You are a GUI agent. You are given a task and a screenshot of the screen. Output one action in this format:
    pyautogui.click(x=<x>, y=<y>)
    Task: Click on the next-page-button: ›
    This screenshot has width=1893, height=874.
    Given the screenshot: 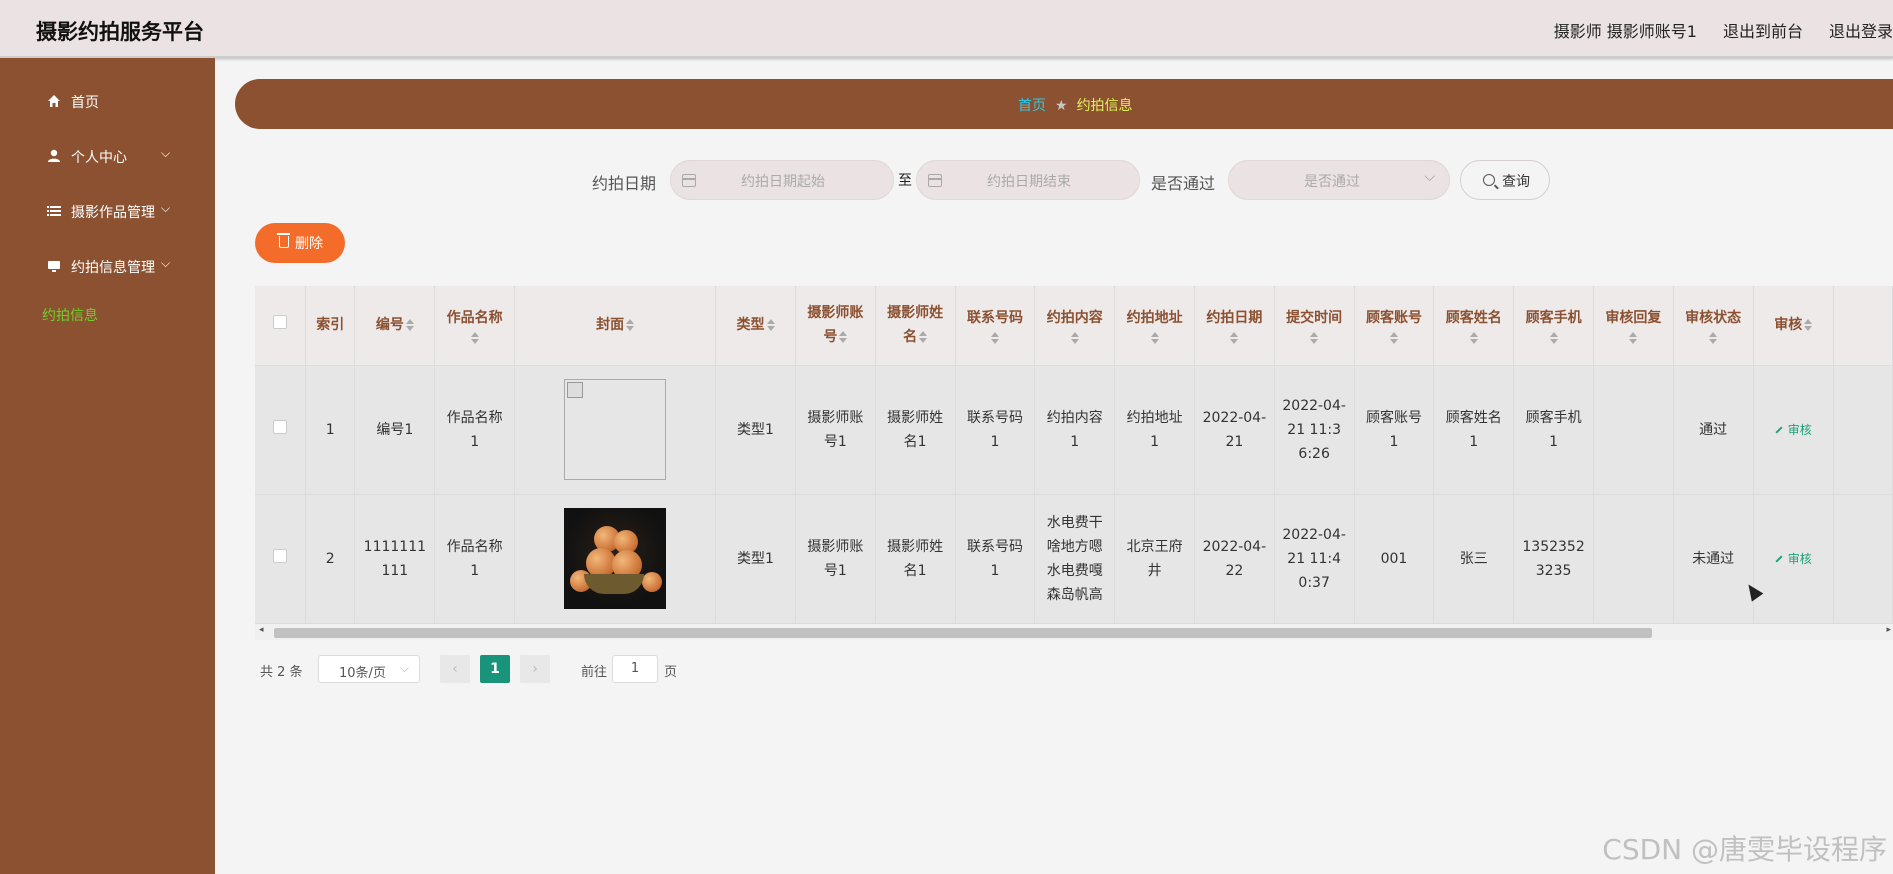 What is the action you would take?
    pyautogui.click(x=535, y=669)
    